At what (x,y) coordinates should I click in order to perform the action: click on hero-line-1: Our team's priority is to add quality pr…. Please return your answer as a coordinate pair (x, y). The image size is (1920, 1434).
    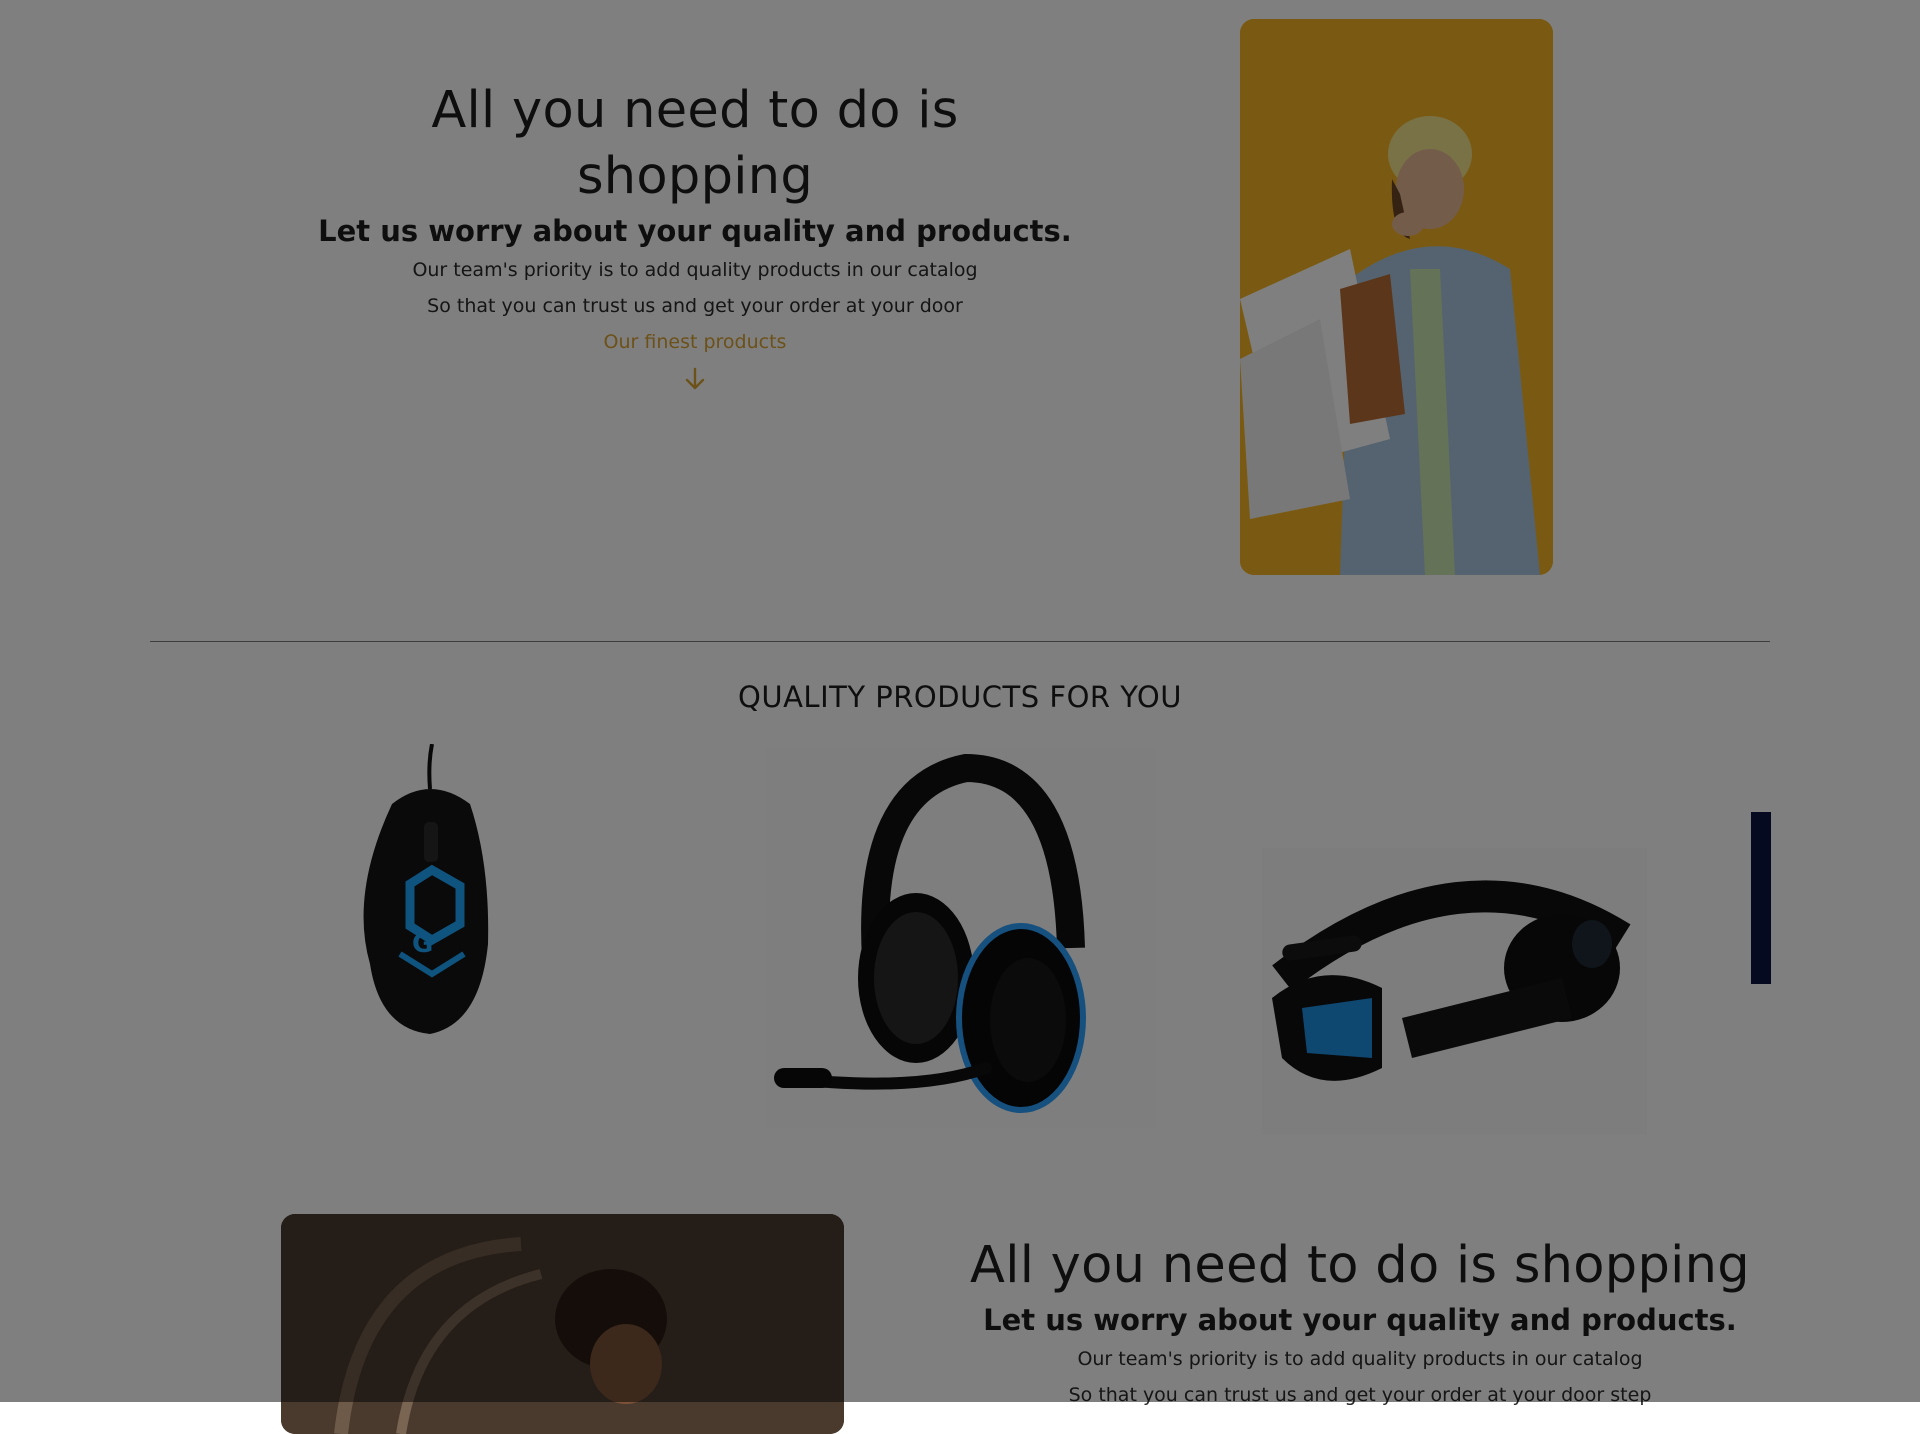
    Looking at the image, I should click on (695, 270).